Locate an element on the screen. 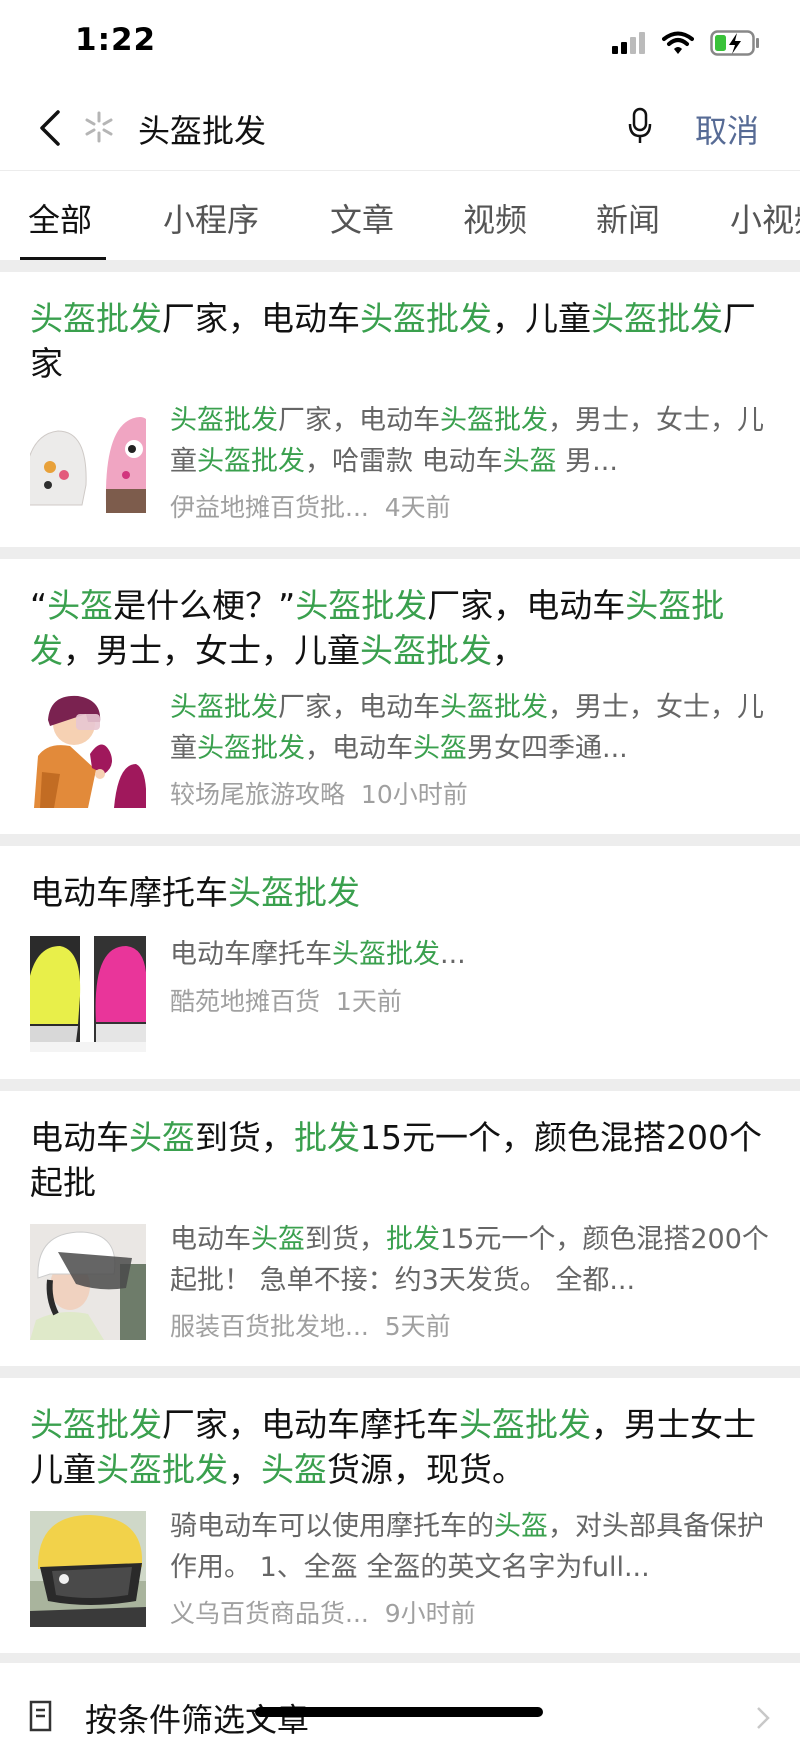 This screenshot has width=800, height=1741. result-title: 电动车摩托车头盔批发 is located at coordinates (401, 892).